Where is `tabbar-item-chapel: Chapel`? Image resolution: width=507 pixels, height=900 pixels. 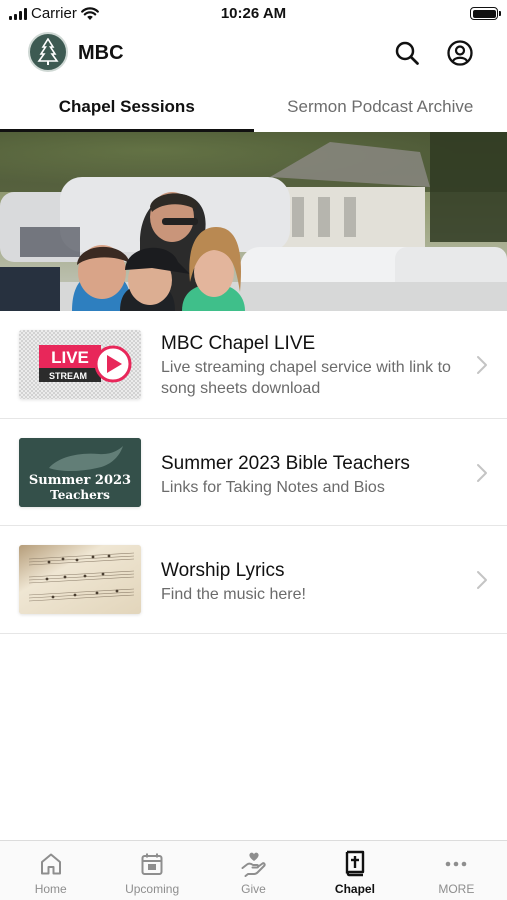 tabbar-item-chapel: Chapel is located at coordinates (354, 870).